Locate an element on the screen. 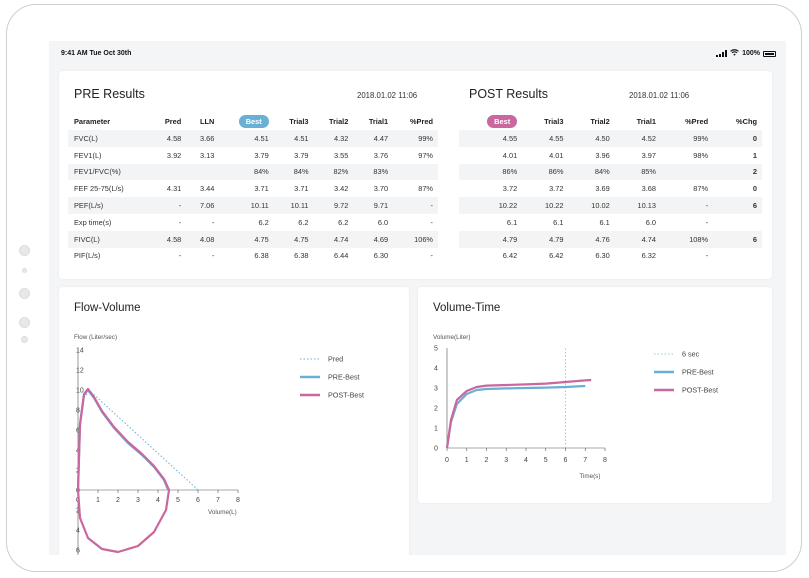  pre-value-cell: 10.11 is located at coordinates (293, 205).